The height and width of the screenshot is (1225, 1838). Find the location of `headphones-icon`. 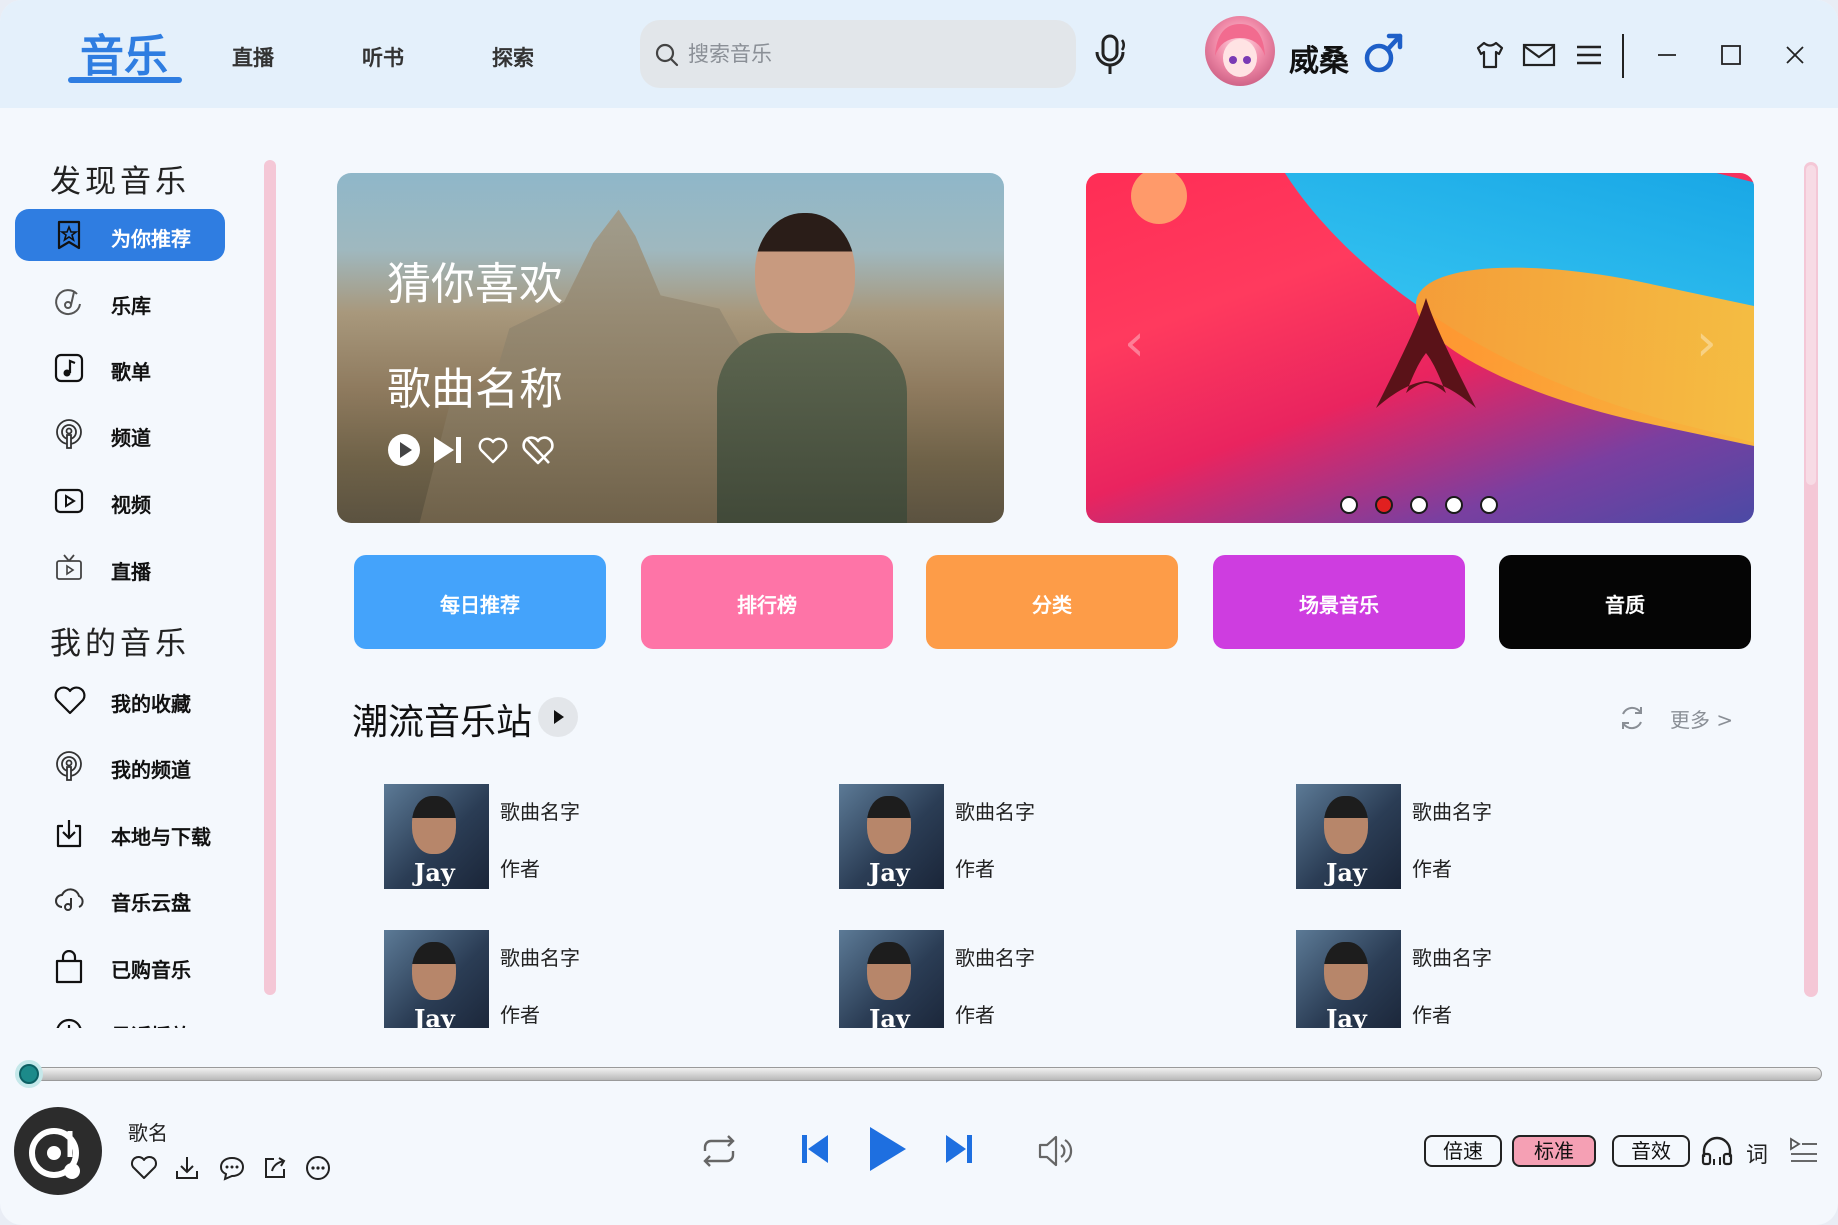

headphones-icon is located at coordinates (1717, 1151).